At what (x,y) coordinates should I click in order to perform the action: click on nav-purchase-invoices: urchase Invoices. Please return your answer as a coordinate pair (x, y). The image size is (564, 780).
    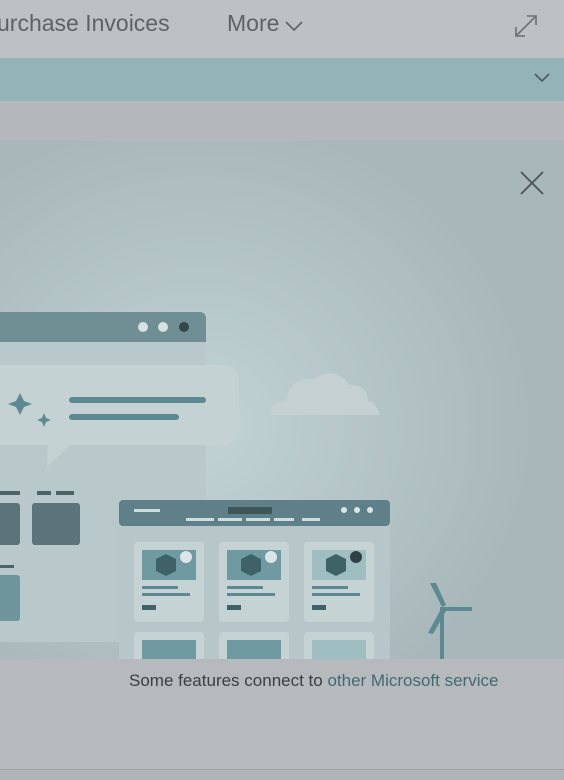
    Looking at the image, I should click on (85, 23).